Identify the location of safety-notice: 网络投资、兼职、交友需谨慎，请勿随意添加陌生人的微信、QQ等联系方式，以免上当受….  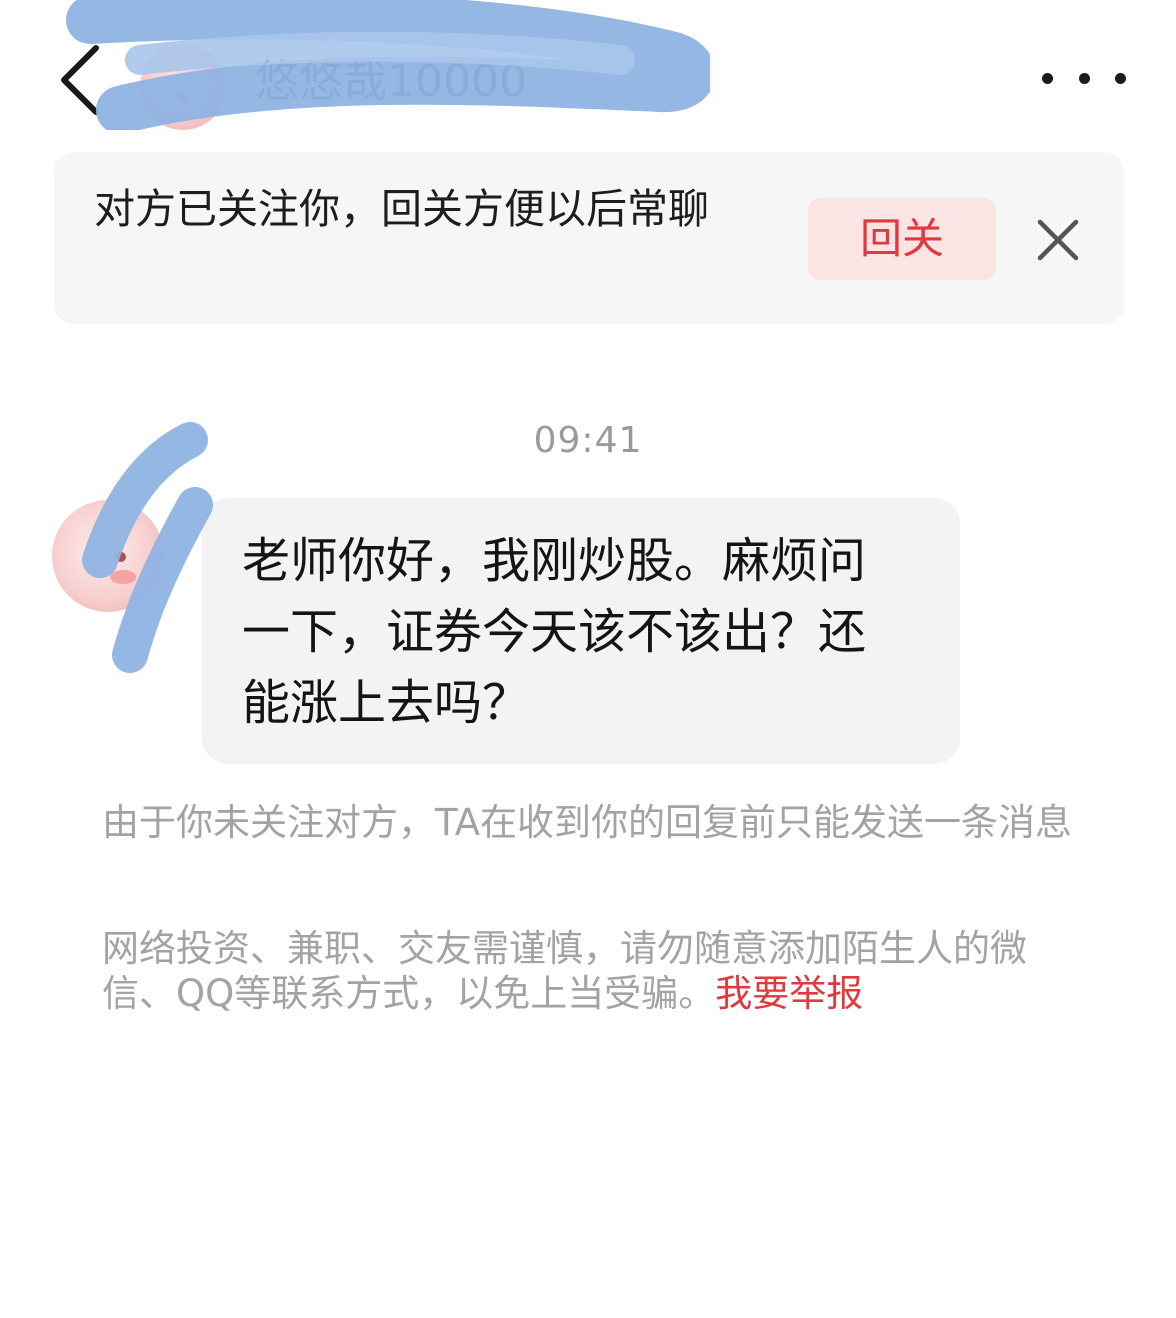
(592, 971).